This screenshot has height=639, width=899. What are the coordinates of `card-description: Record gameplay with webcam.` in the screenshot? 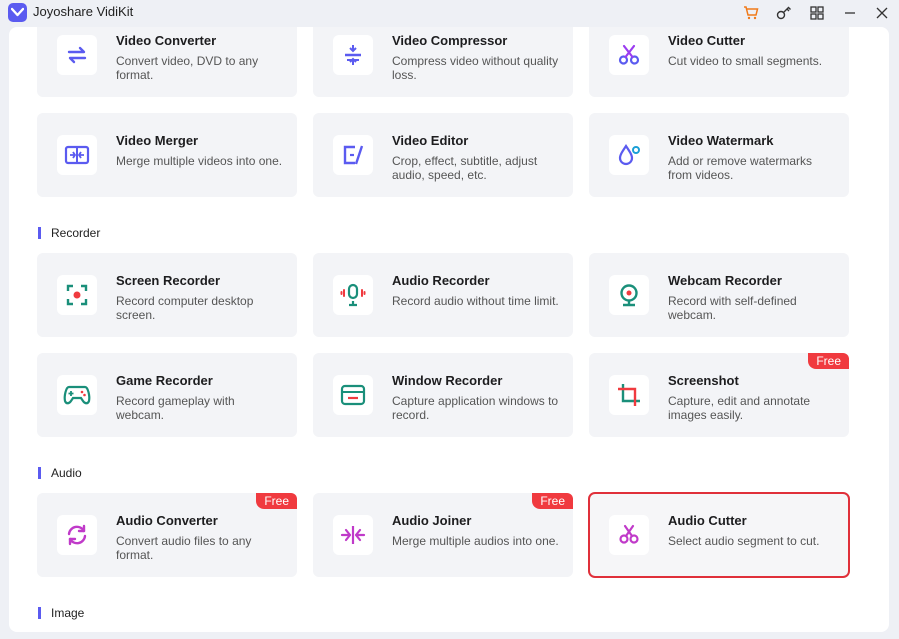 It's located at (175, 408).